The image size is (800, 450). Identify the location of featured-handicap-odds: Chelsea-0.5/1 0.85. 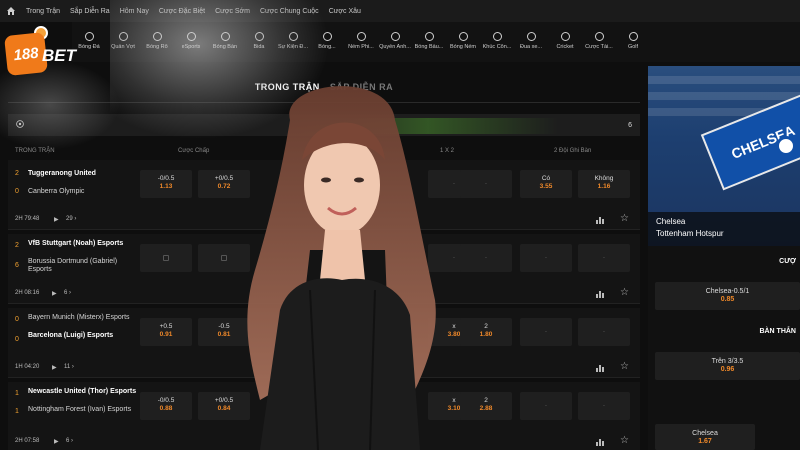
(727, 296).